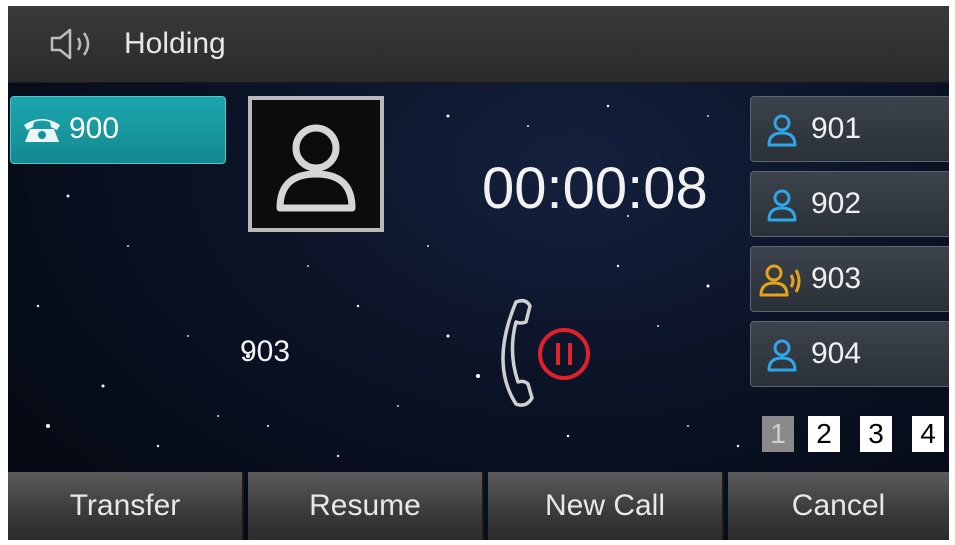 The height and width of the screenshot is (545, 955). Describe the element at coordinates (316, 168) in the screenshot. I see `contact-avatar-icon` at that location.